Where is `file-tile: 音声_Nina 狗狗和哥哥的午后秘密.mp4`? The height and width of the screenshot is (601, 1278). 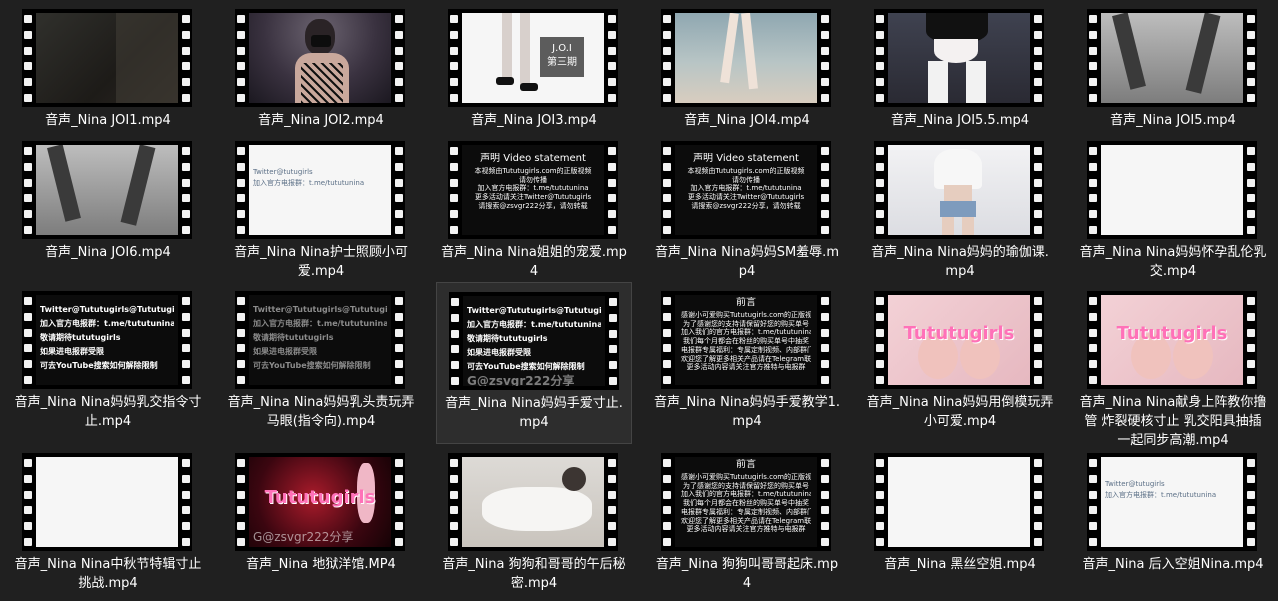
file-tile: 音声_Nina 狗狗和哥哥的午后秘密.mp4 is located at coordinates (534, 522).